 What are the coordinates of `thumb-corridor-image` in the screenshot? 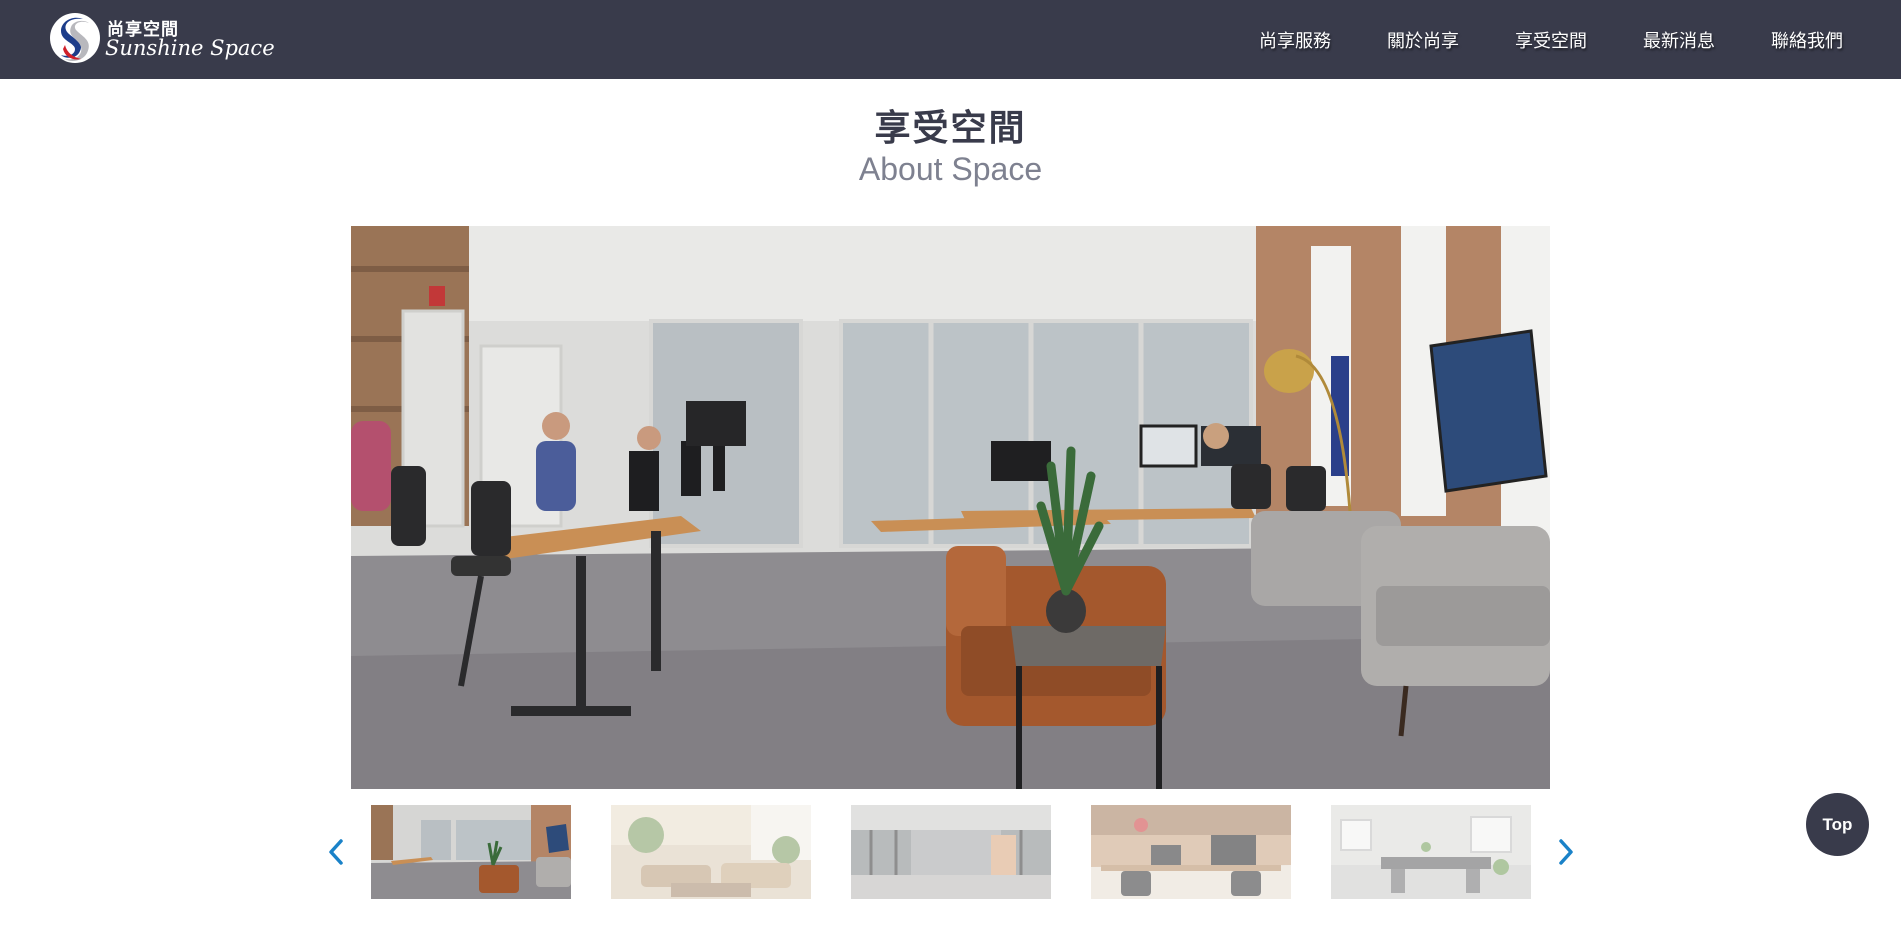 It's located at (951, 852).